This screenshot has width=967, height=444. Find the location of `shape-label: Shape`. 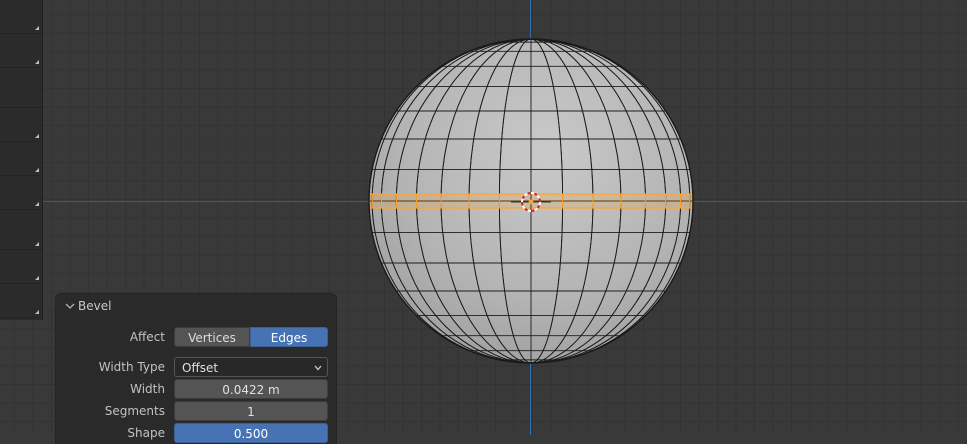

shape-label: Shape is located at coordinates (146, 433).